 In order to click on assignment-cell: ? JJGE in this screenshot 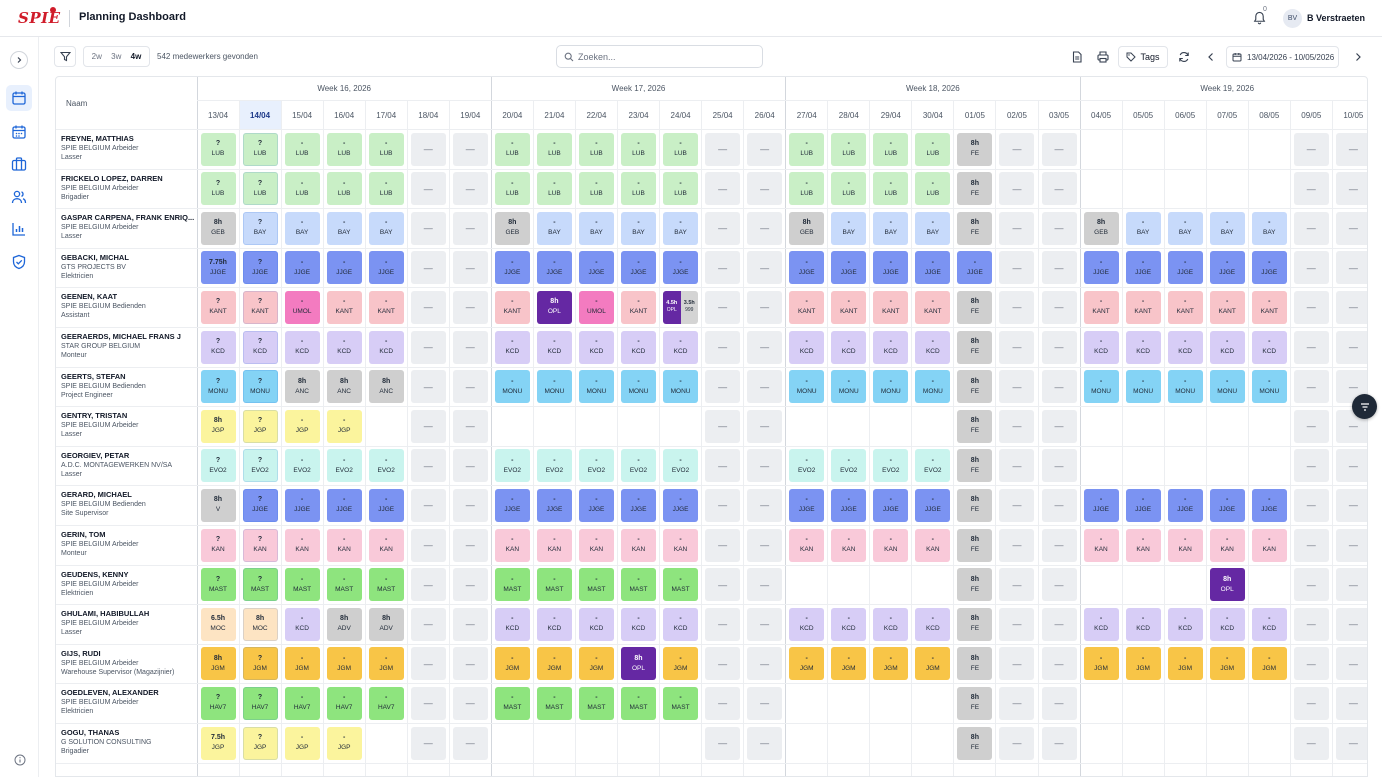, I will do `click(260, 268)`.